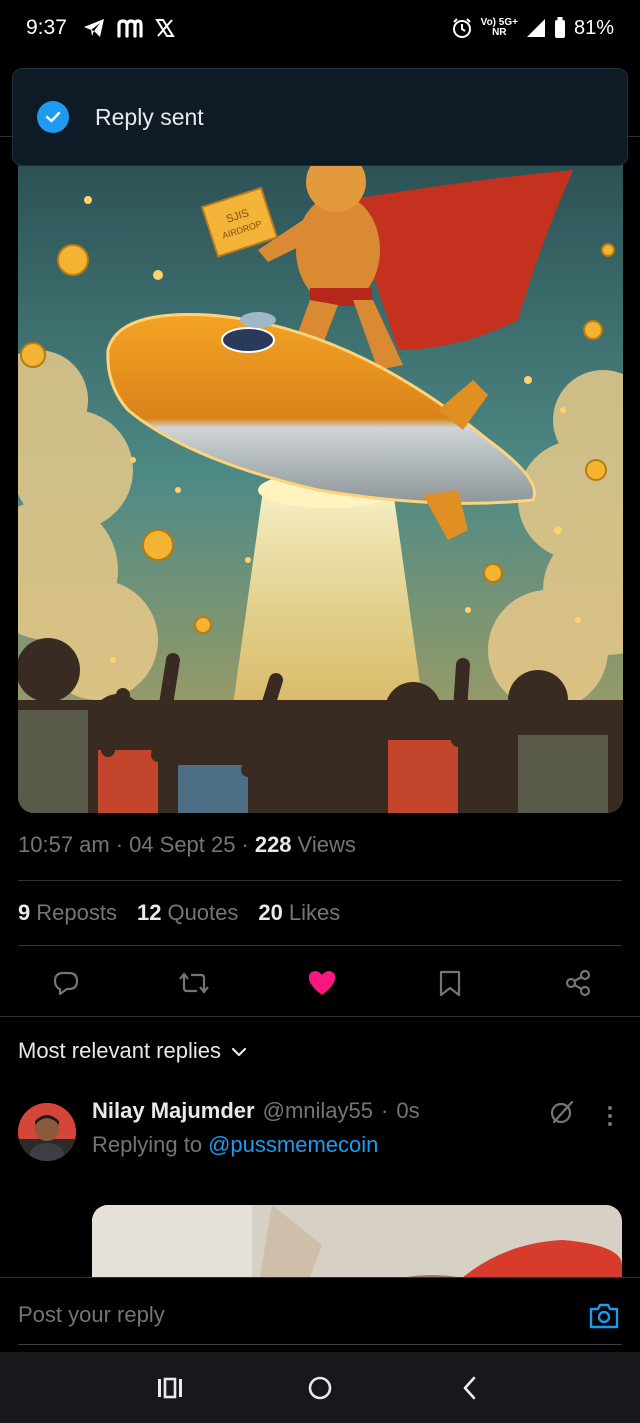 This screenshot has height=1423, width=640. What do you see at coordinates (604, 1316) in the screenshot?
I see `camera-icon` at bounding box center [604, 1316].